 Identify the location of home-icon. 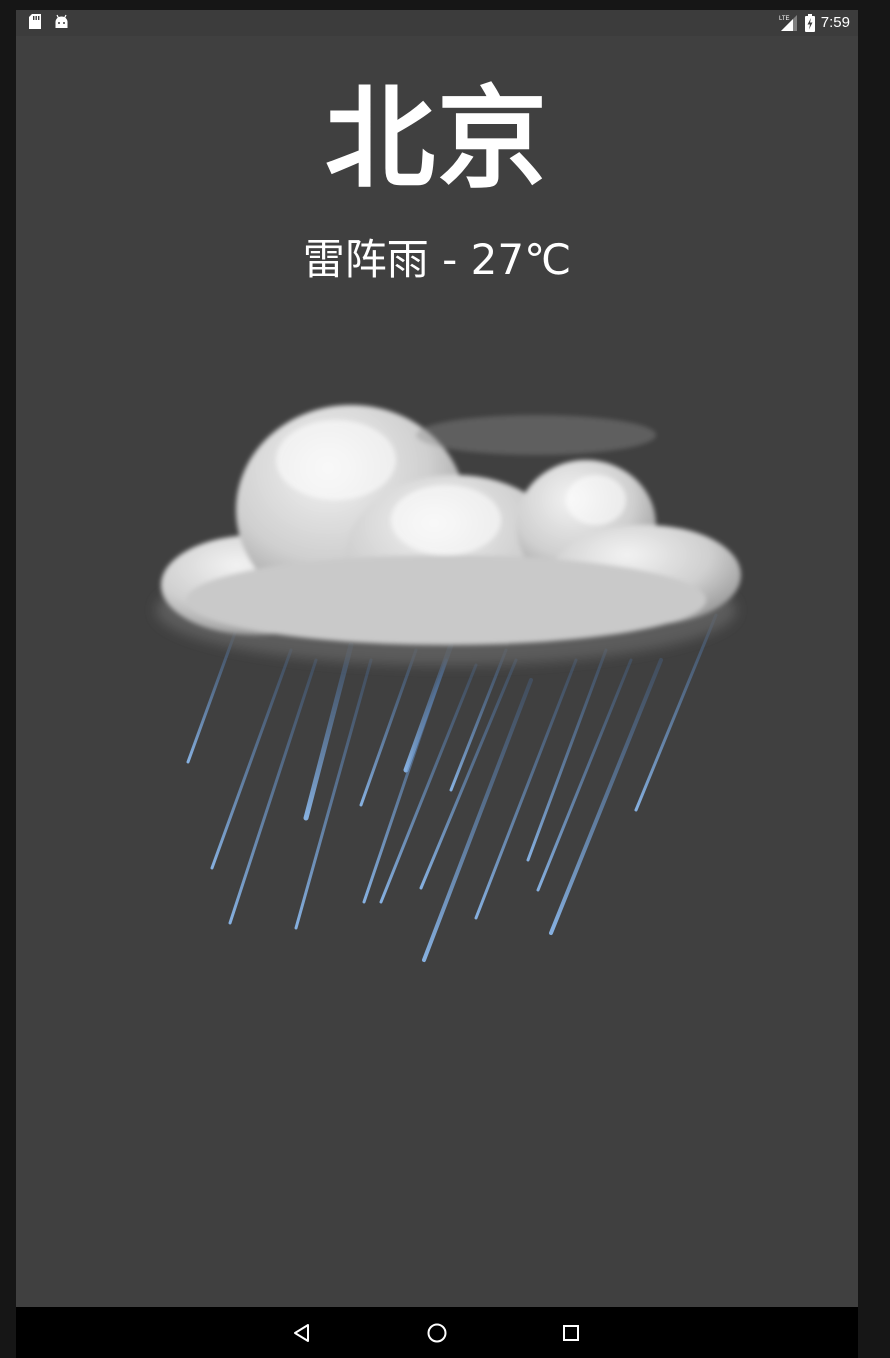
(437, 1333).